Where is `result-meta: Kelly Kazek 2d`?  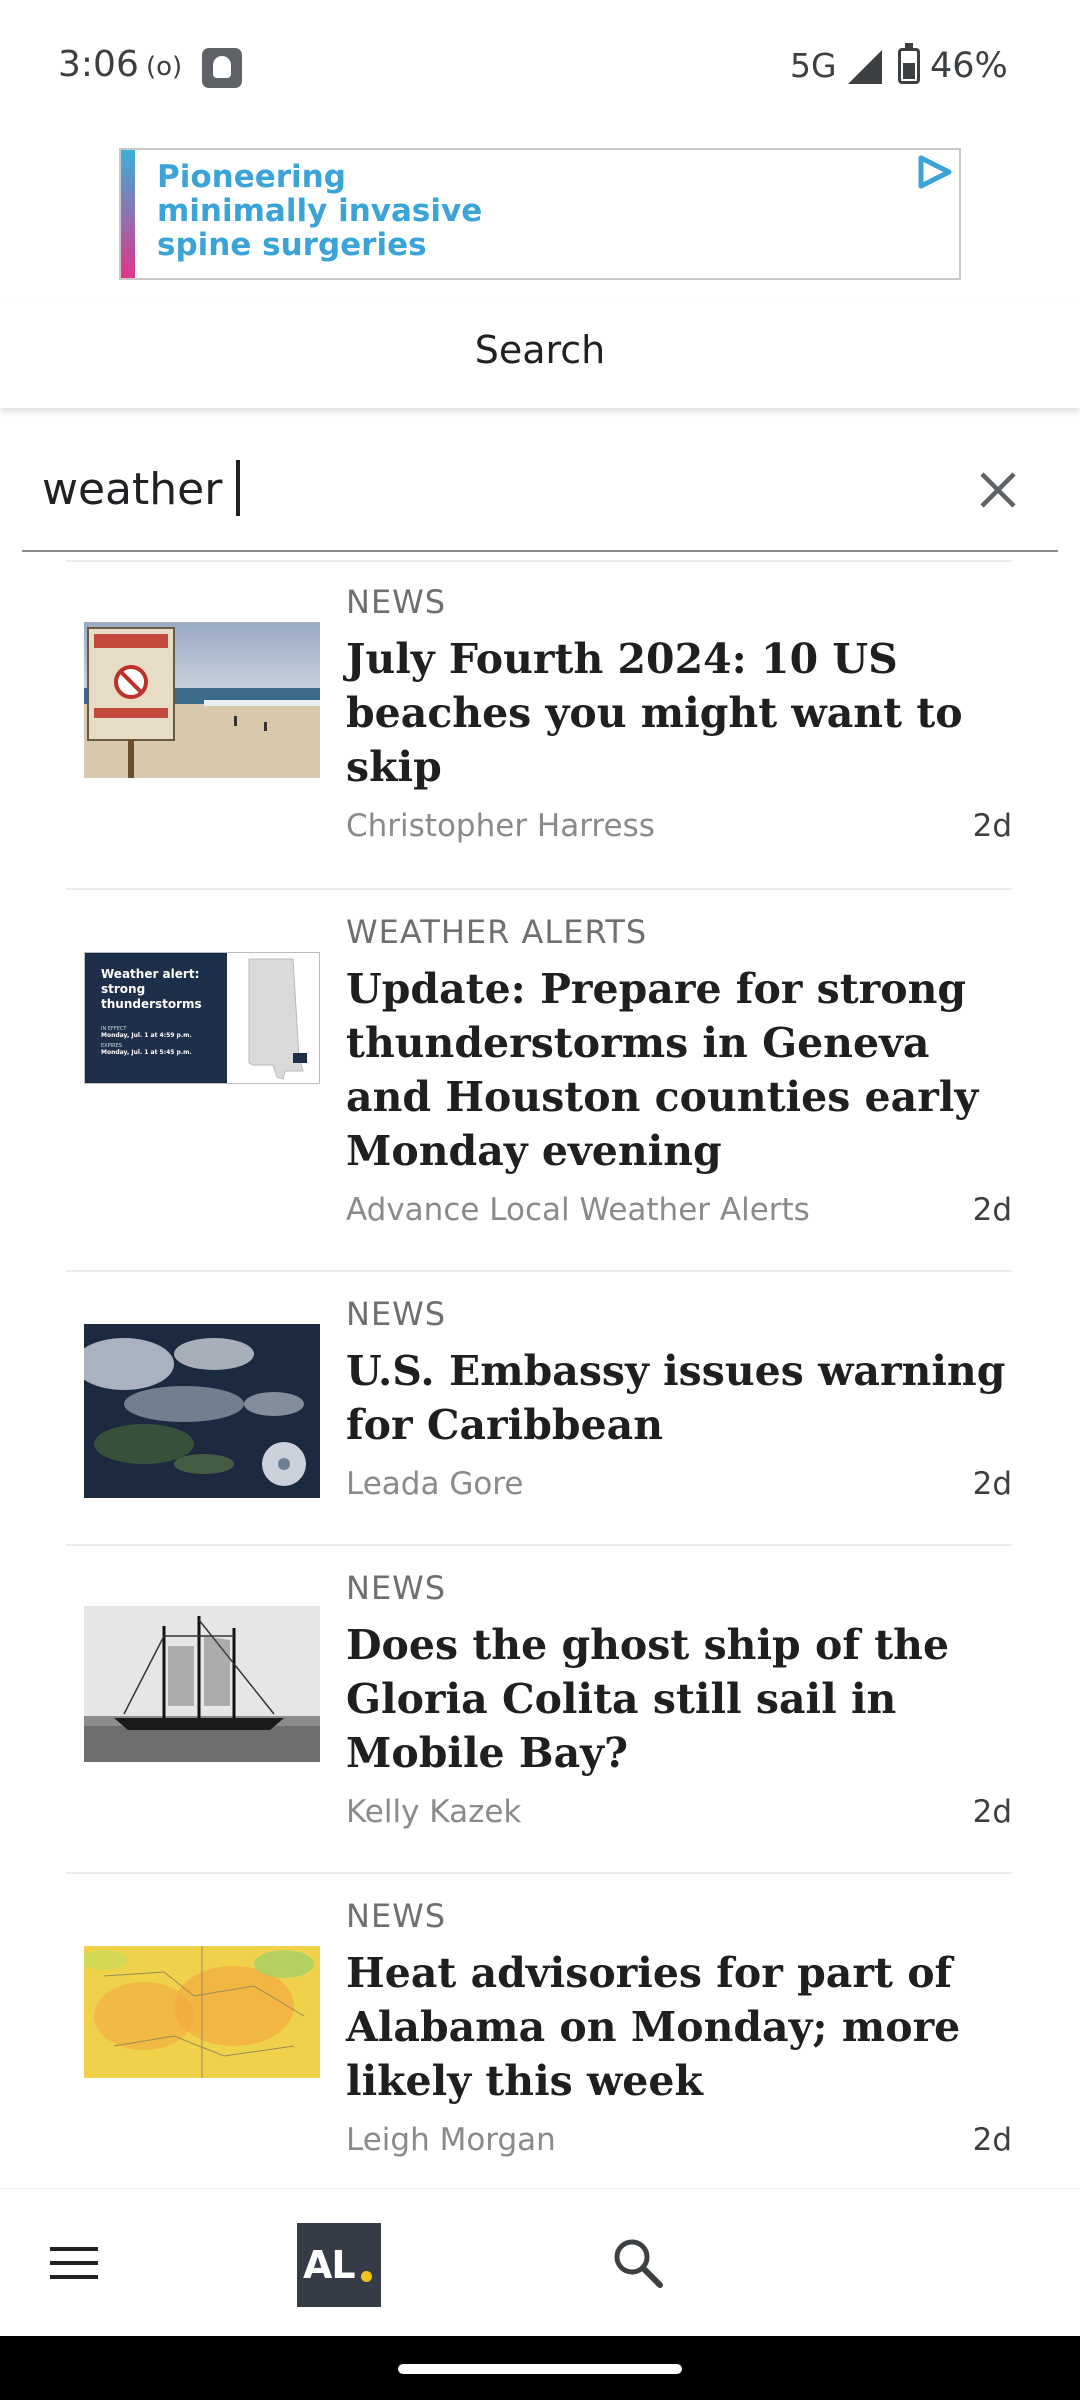 result-meta: Kelly Kazek 2d is located at coordinates (679, 1812).